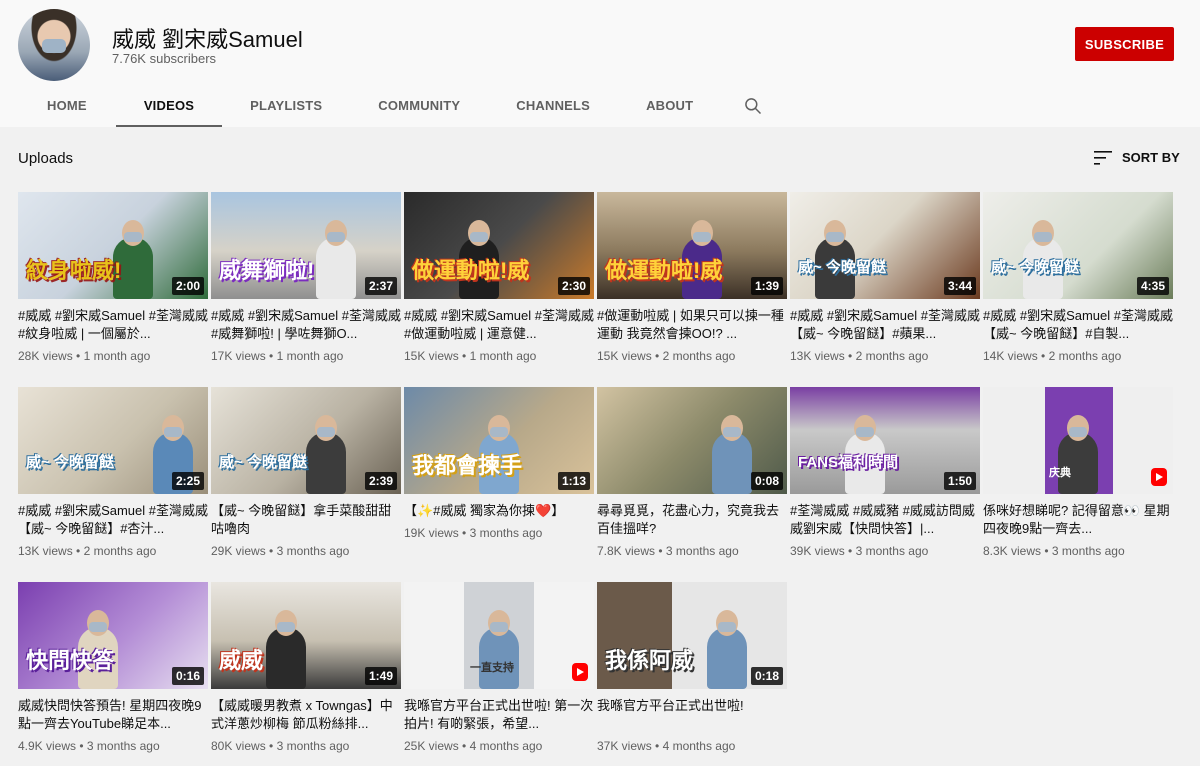 The height and width of the screenshot is (766, 1200). What do you see at coordinates (419, 105) in the screenshot?
I see `tab-community: COMMUNITY` at bounding box center [419, 105].